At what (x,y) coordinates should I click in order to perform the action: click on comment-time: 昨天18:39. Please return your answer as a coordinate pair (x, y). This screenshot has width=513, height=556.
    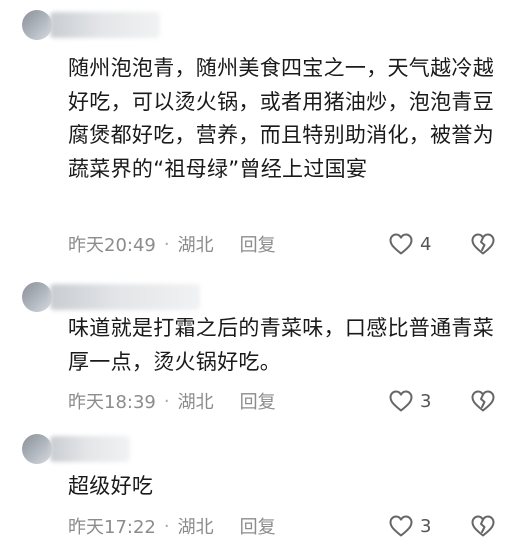
    Looking at the image, I should click on (112, 402).